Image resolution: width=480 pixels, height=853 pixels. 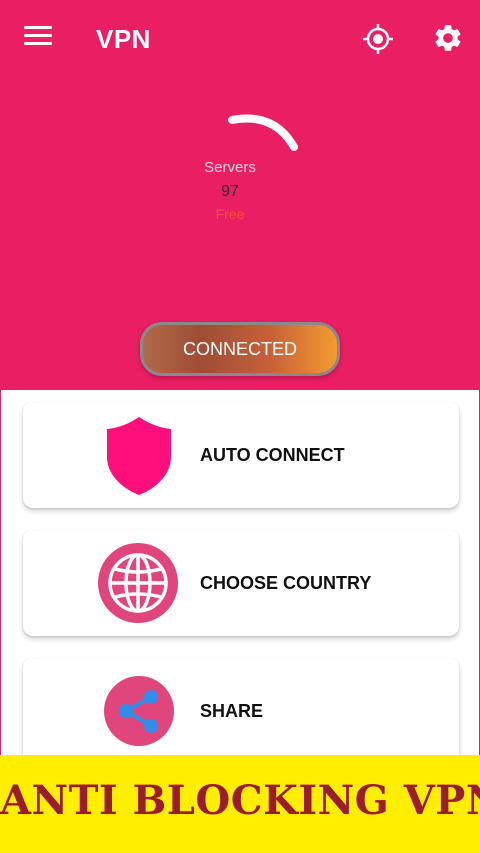 I want to click on hamburger-menu-icon, so click(x=38, y=38).